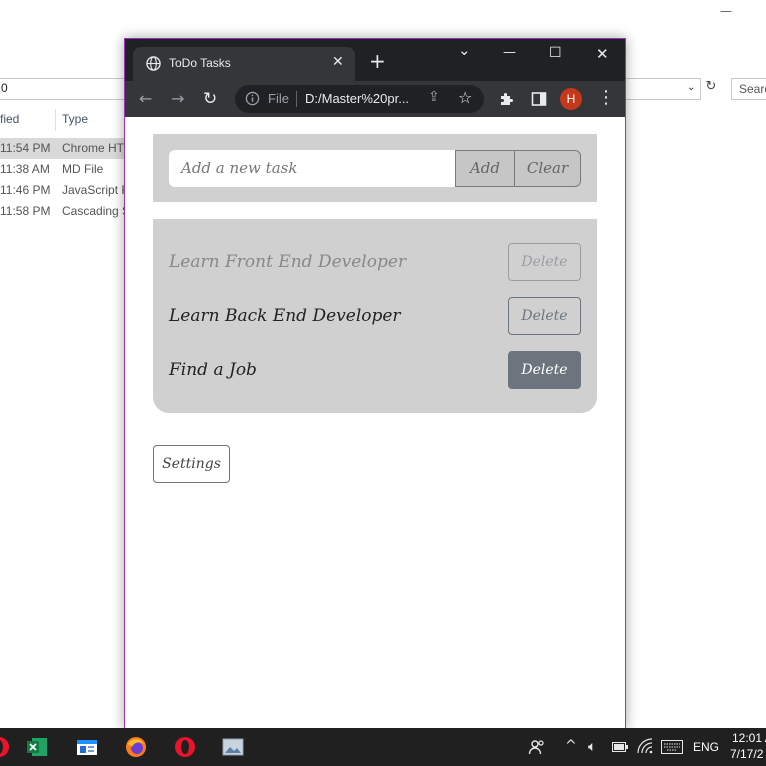 Image resolution: width=766 pixels, height=766 pixels. What do you see at coordinates (153, 63) in the screenshot?
I see `globe-icon` at bounding box center [153, 63].